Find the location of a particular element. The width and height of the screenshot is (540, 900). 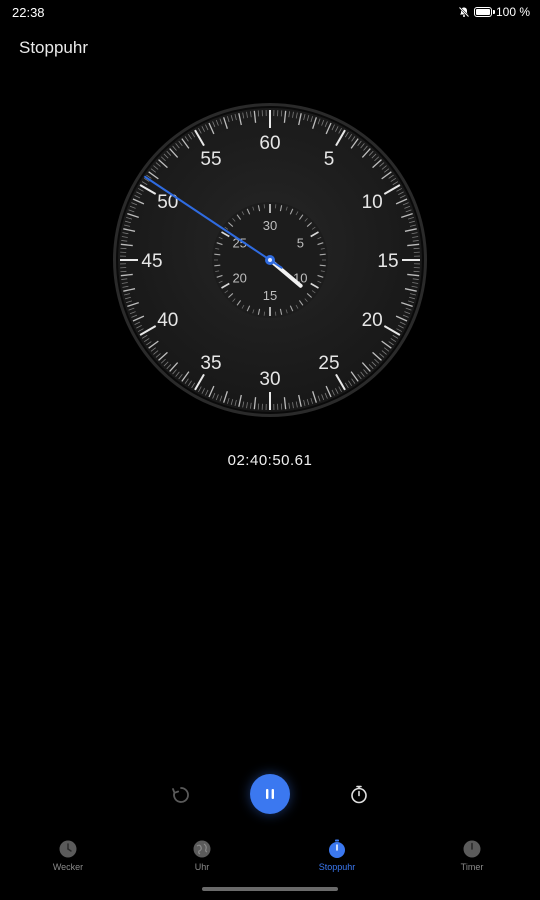

bell-muted-icon is located at coordinates (464, 12).